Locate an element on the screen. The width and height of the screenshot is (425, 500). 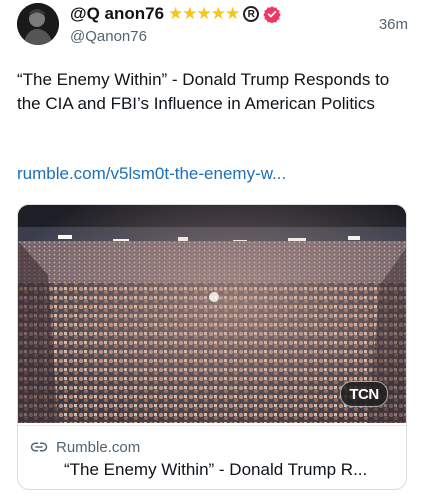
avatar-image is located at coordinates (38, 24).